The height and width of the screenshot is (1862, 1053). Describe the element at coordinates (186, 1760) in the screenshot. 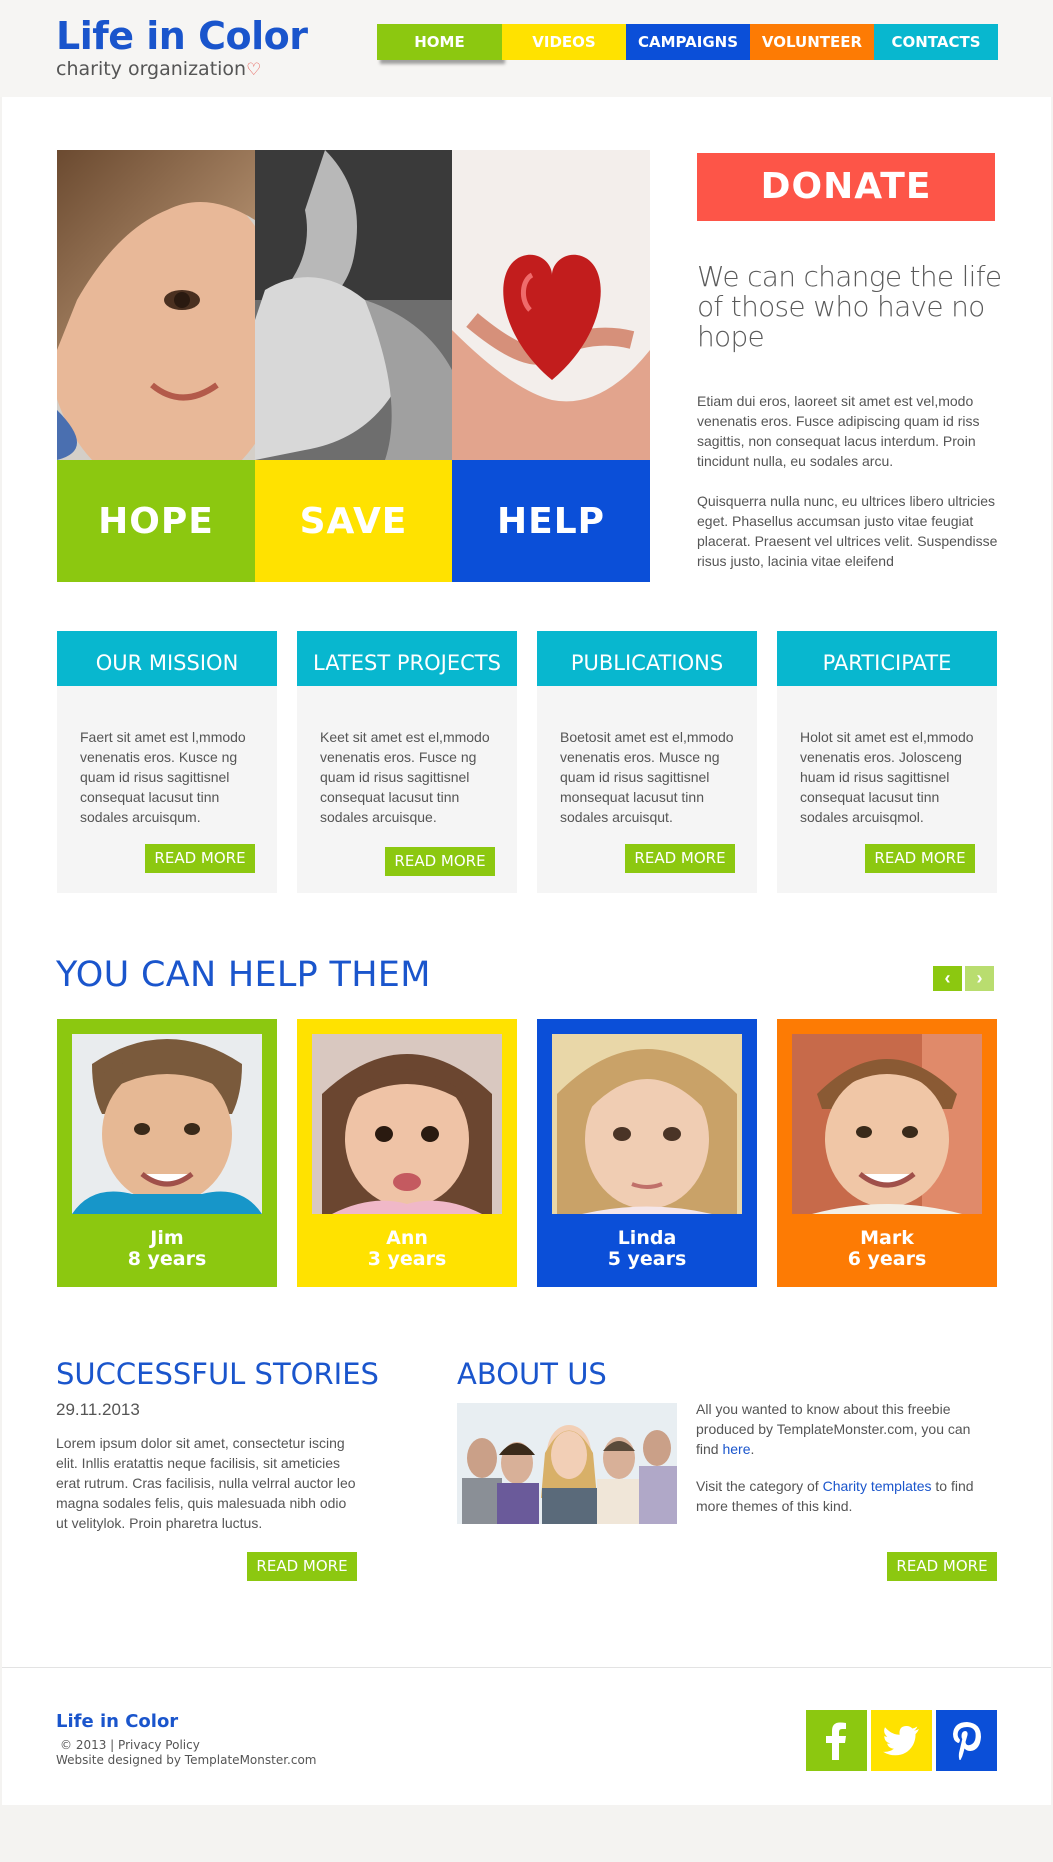

I see `footer-designed-by: Website designed by TemplateMonster.com` at that location.